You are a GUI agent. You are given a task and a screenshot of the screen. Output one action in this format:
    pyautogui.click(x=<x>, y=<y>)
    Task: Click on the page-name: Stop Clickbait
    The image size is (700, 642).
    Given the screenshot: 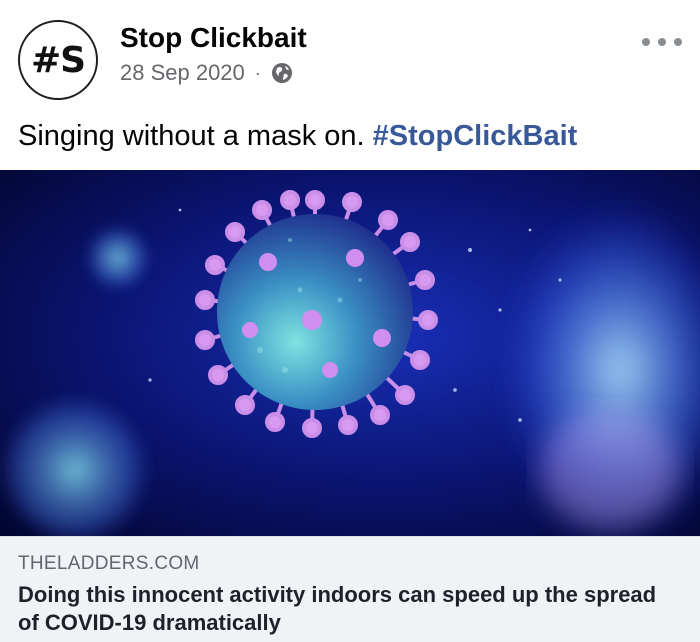 What is the action you would take?
    pyautogui.click(x=213, y=38)
    